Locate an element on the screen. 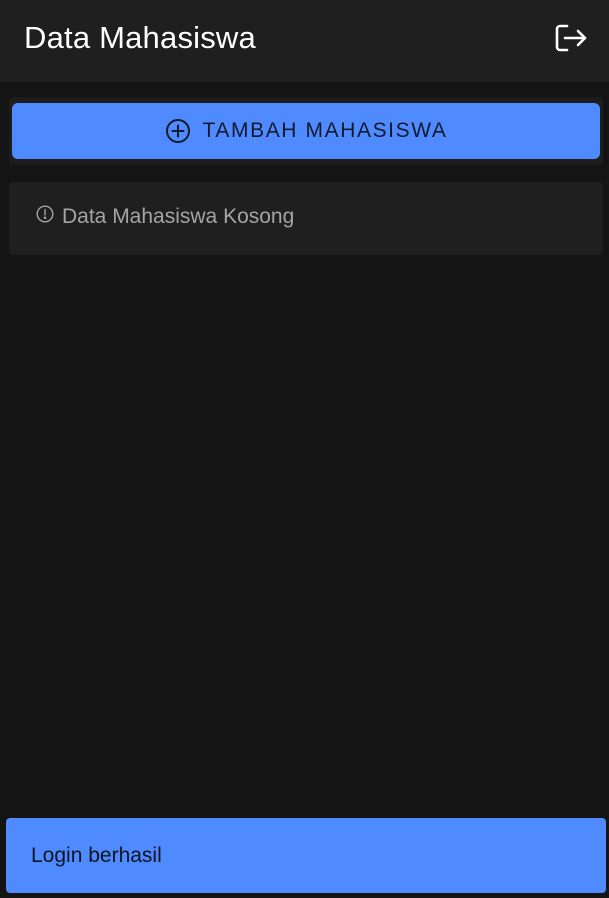  add-student-label: TAMBAH MAHASISWA is located at coordinates (325, 130).